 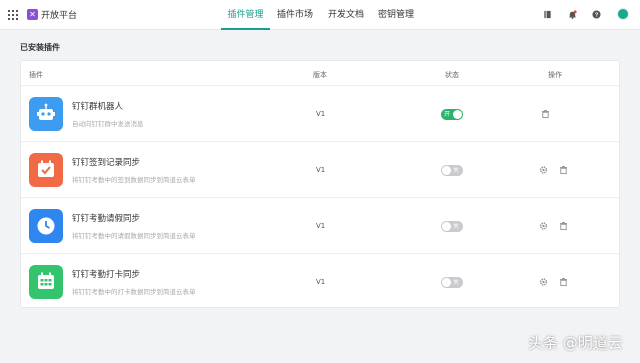 I want to click on help-icon: ?, so click(x=596, y=14).